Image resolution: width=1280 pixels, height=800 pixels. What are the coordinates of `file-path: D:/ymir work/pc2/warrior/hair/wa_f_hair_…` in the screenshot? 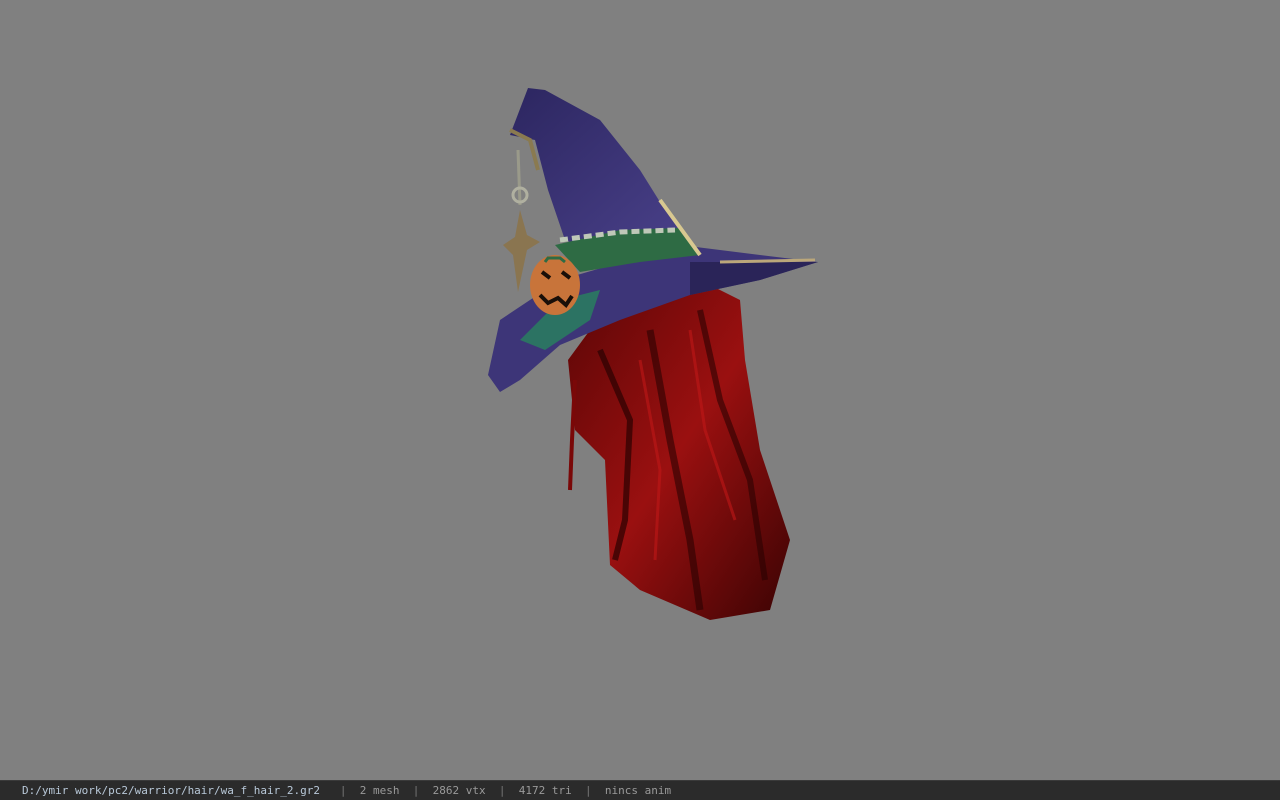 It's located at (171, 790).